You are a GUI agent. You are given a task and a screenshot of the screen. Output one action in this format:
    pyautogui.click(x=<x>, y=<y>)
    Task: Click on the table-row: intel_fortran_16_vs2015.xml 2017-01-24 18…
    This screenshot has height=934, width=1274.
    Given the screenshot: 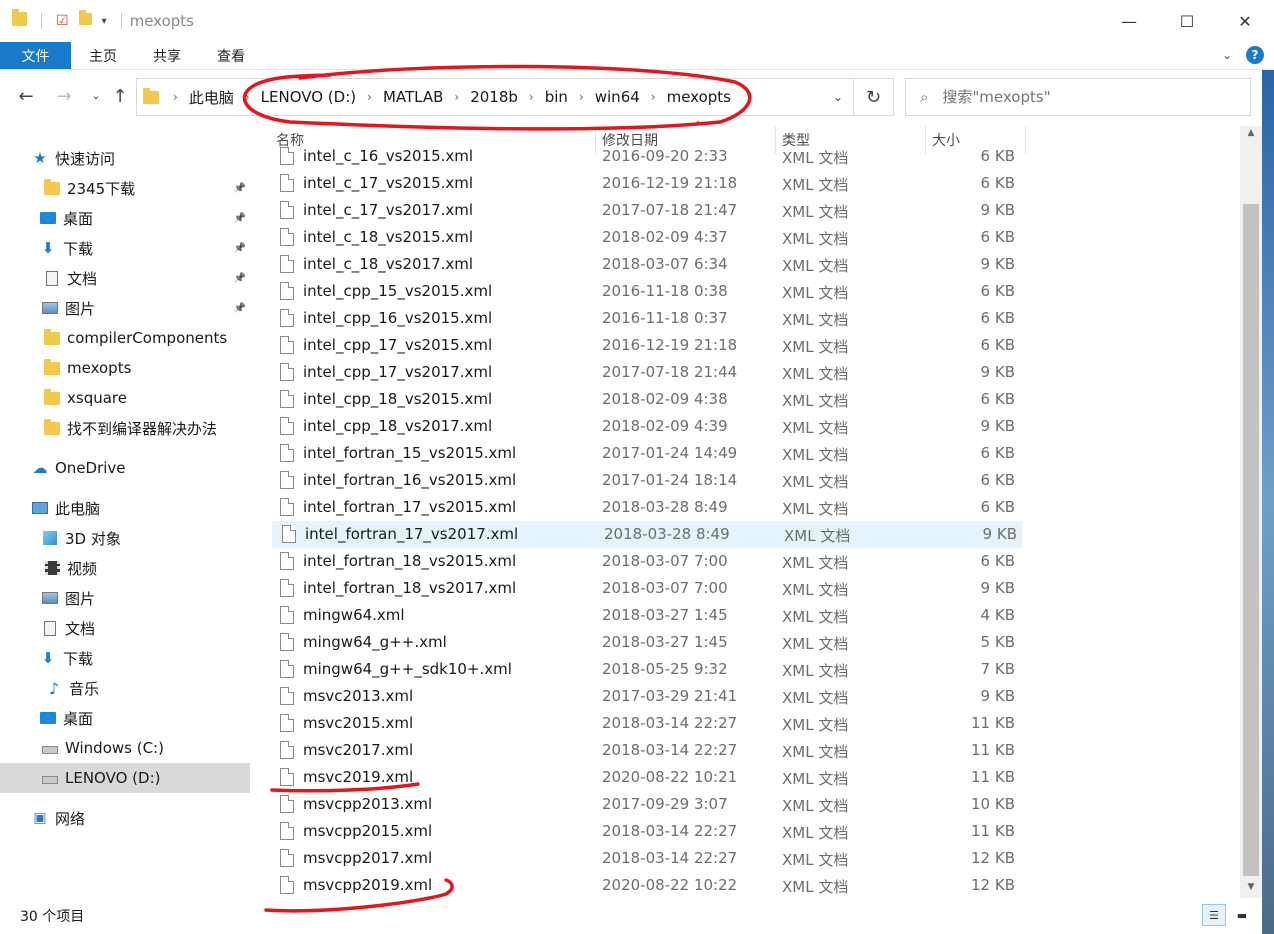 What is the action you would take?
    pyautogui.click(x=645, y=480)
    